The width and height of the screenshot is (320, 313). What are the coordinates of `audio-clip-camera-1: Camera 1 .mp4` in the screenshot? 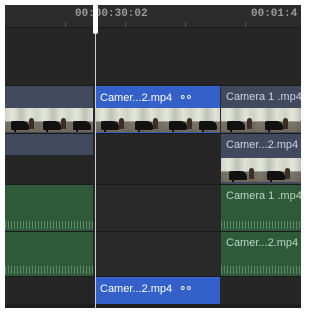 It's located at (261, 208).